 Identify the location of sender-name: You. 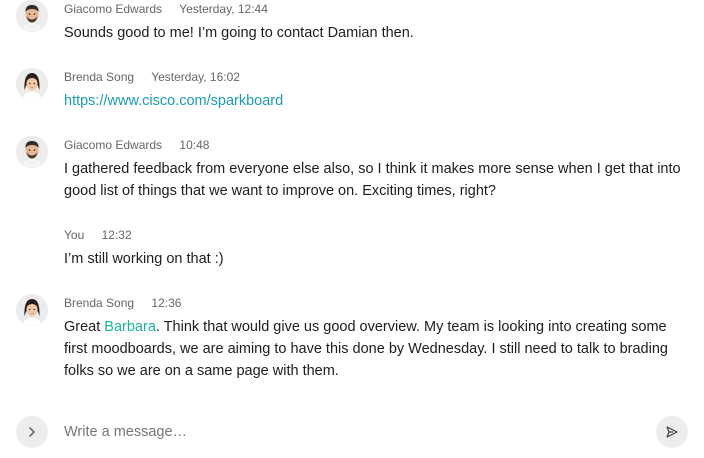
(74, 235).